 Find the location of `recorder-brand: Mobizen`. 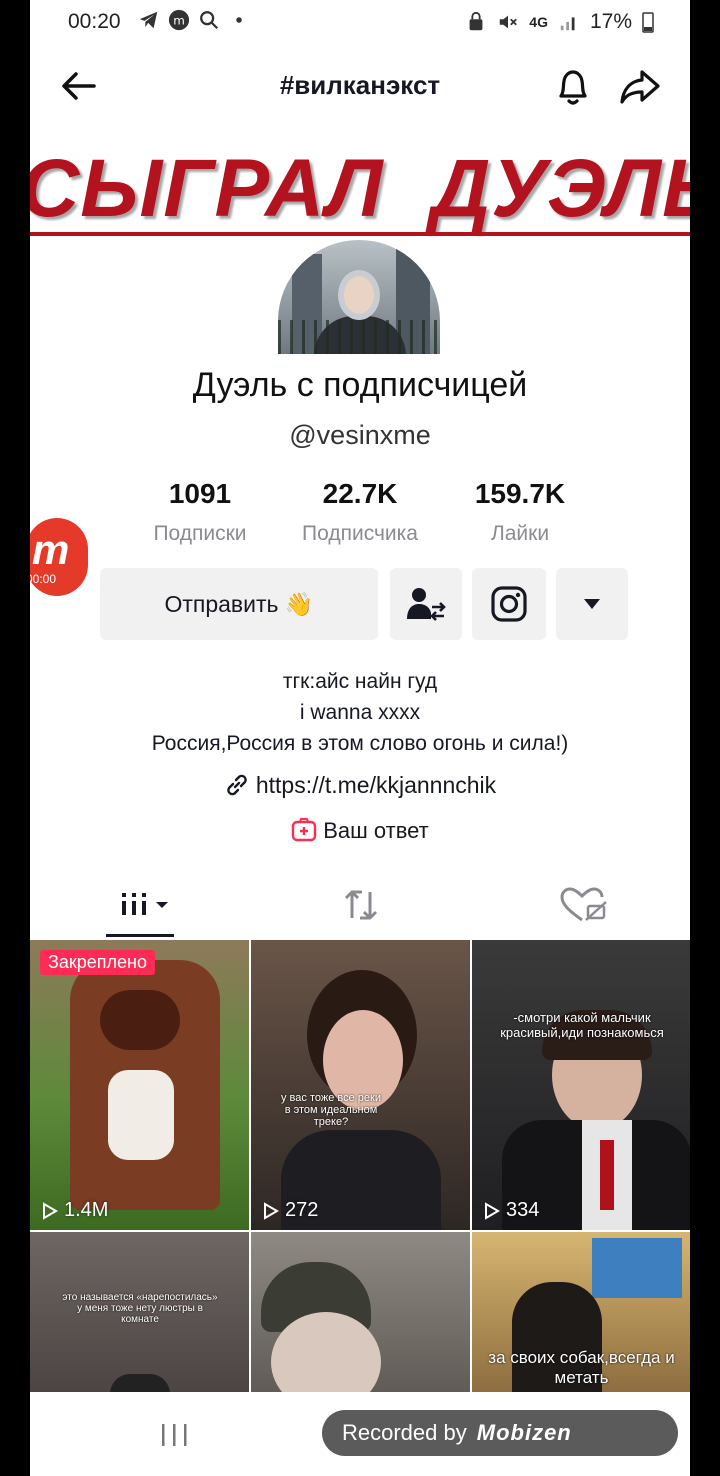

recorder-brand: Mobizen is located at coordinates (524, 1432).